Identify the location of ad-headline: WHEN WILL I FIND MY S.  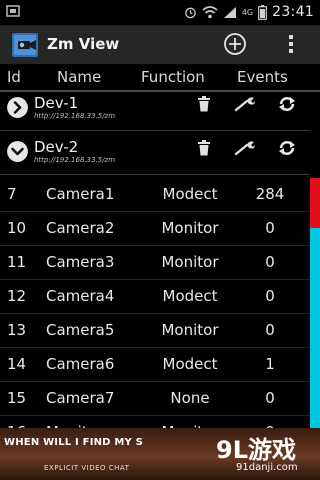
(74, 442).